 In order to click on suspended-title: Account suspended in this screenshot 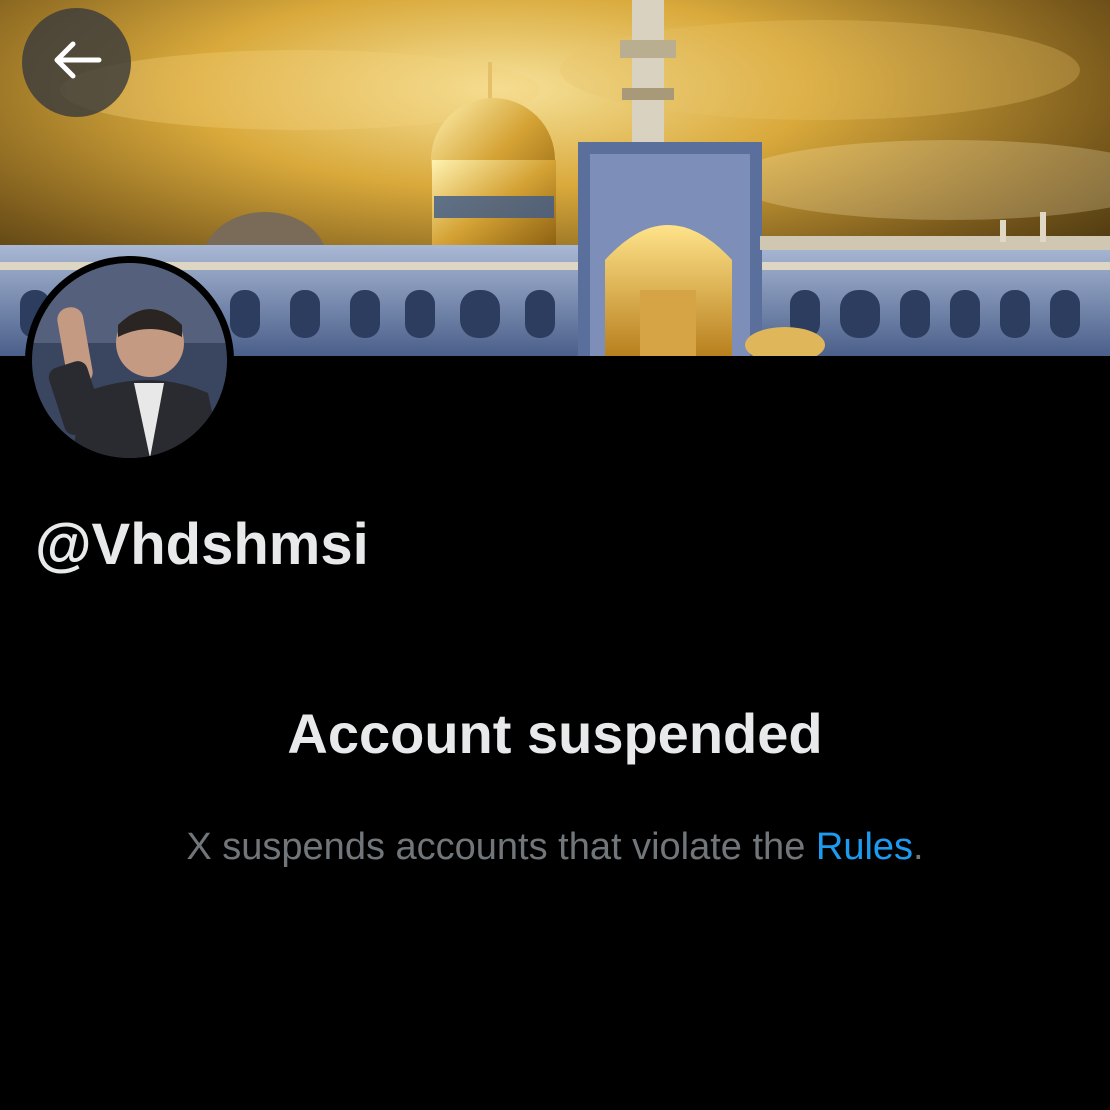, I will do `click(555, 733)`.